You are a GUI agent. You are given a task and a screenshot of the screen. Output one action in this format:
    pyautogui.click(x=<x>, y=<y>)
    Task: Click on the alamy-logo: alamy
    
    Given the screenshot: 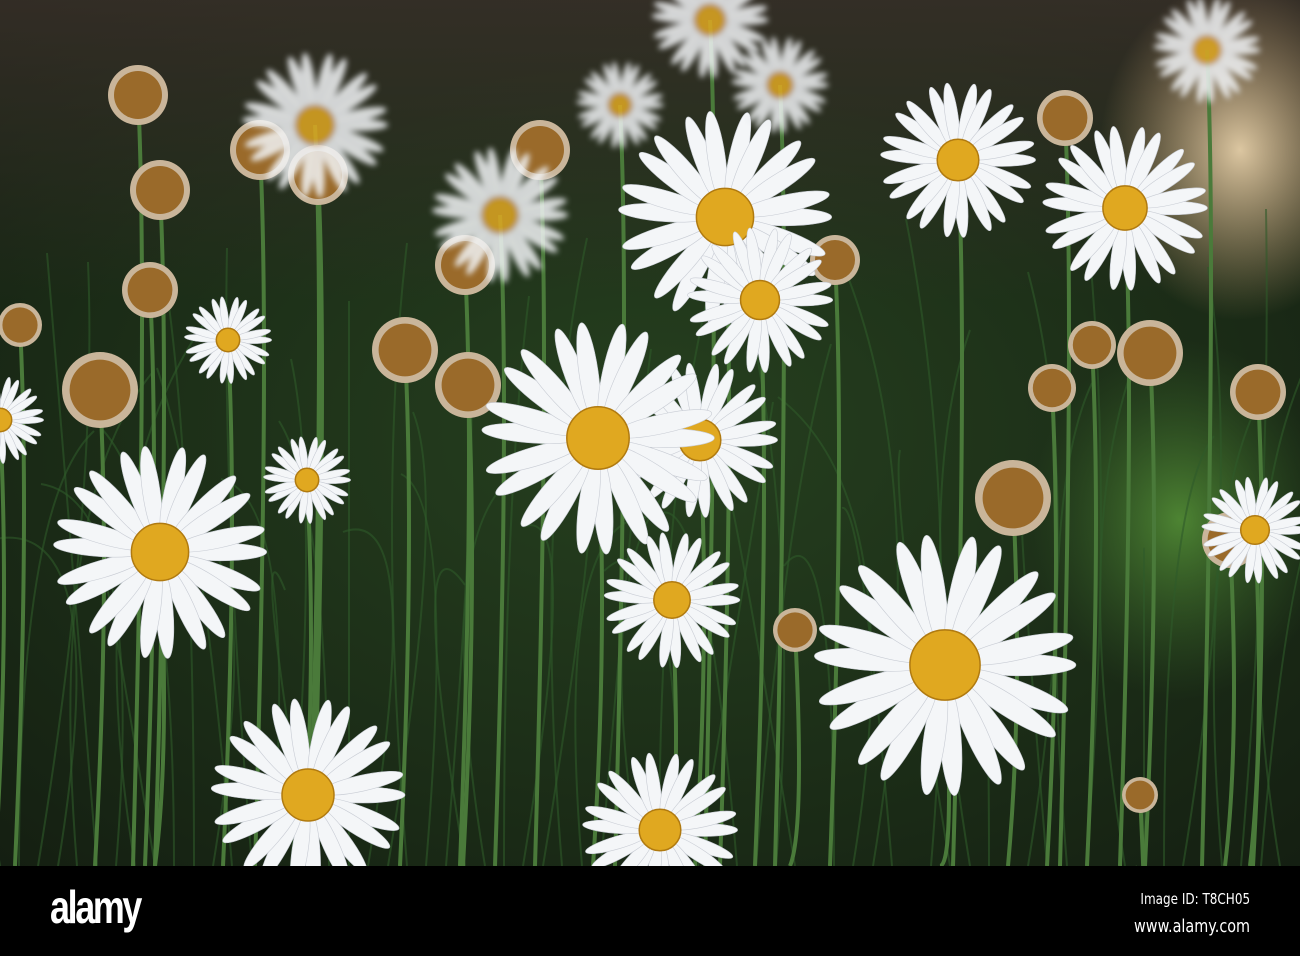 What is the action you would take?
    pyautogui.click(x=96, y=907)
    